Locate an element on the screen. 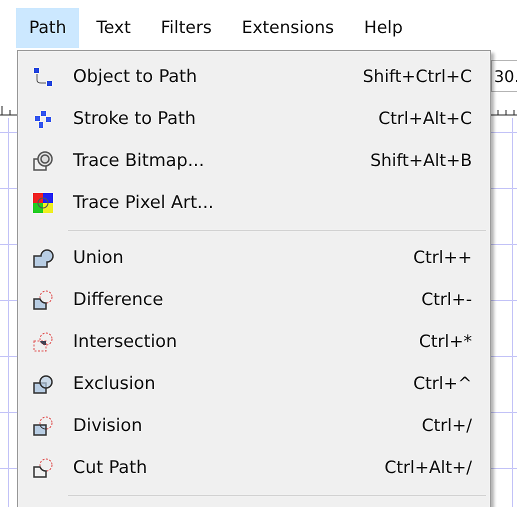 This screenshot has width=517, height=507. shortcut-label: Shift+Alt+B is located at coordinates (421, 161).